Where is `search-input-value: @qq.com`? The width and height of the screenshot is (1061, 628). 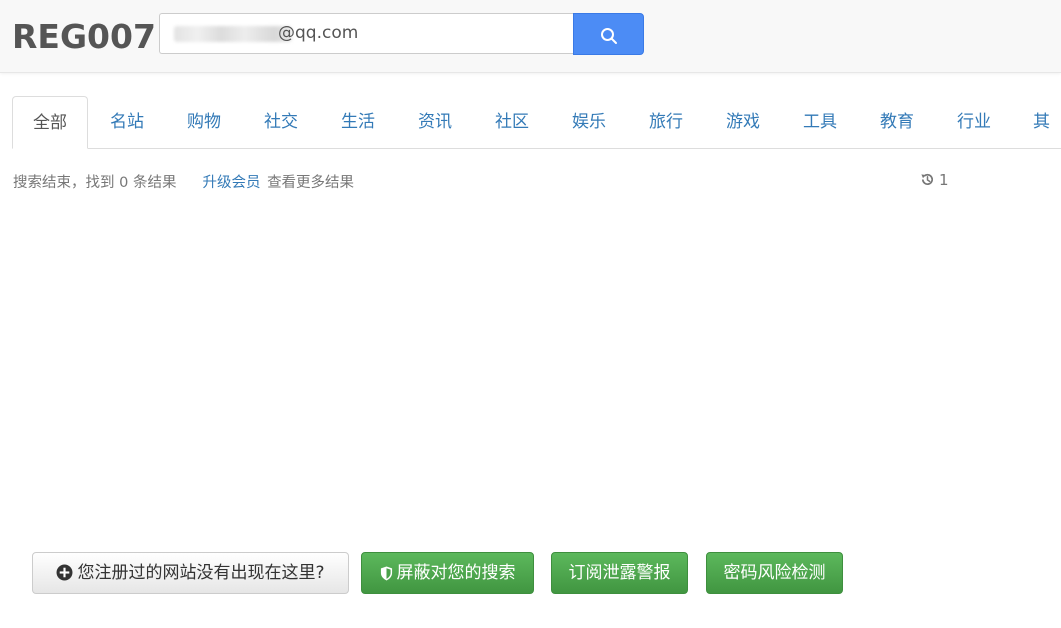 search-input-value: @qq.com is located at coordinates (318, 33).